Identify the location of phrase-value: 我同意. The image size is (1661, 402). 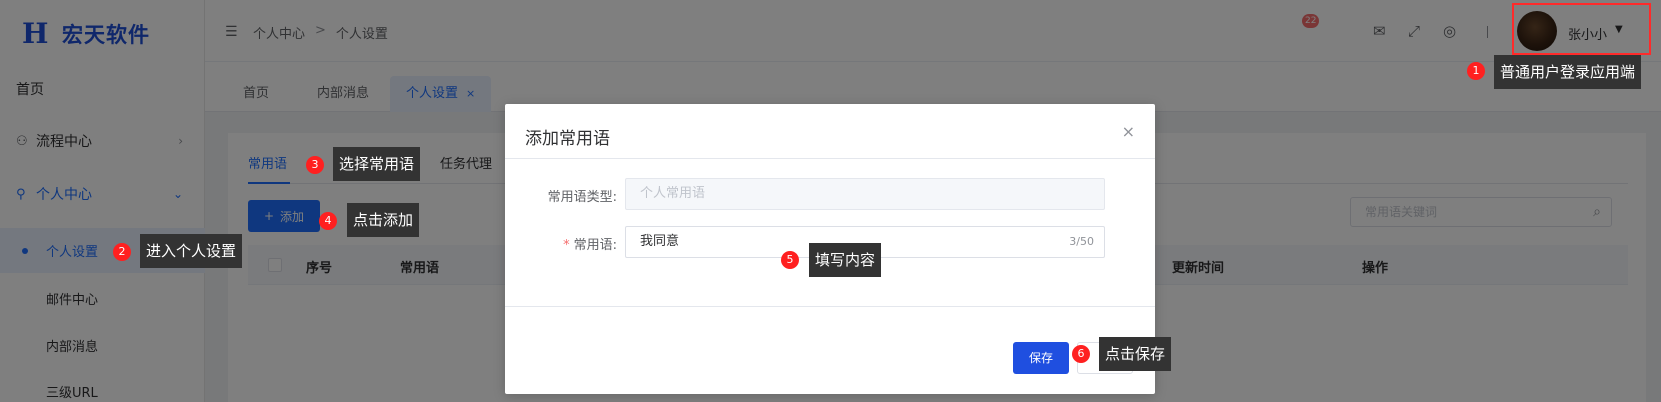
(660, 241).